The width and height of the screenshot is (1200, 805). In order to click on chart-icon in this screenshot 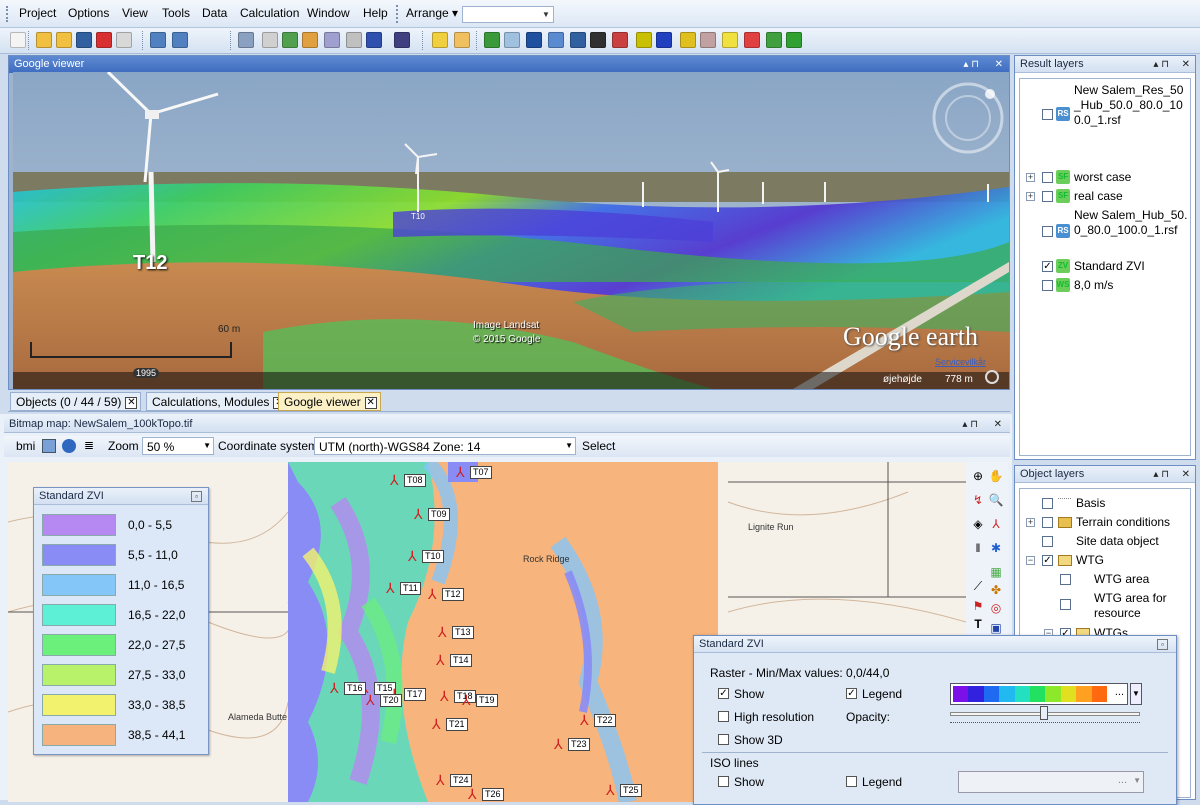, I will do `click(440, 40)`.